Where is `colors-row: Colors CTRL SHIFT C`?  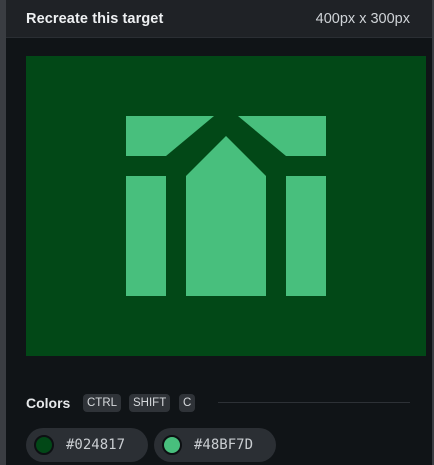
colors-row: Colors CTRL SHIFT C is located at coordinates (226, 403).